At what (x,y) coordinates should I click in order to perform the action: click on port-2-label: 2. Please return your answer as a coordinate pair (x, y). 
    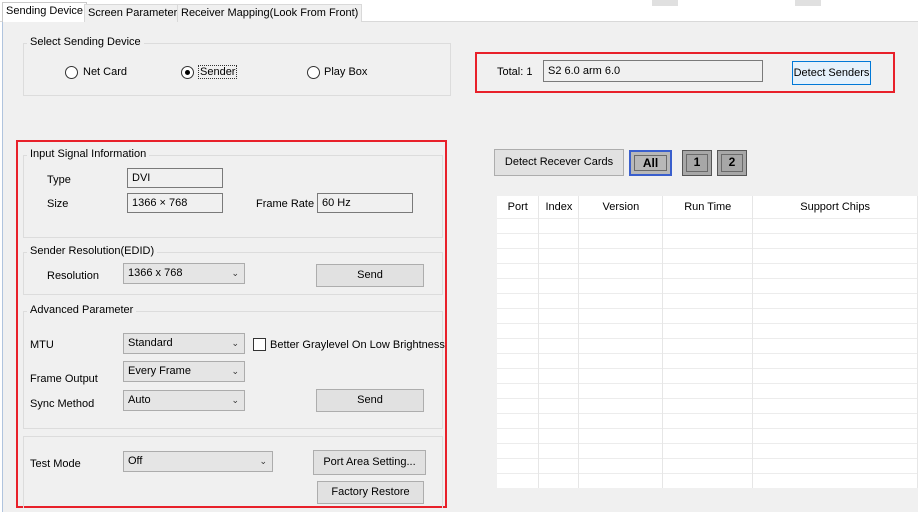
    Looking at the image, I should click on (732, 163).